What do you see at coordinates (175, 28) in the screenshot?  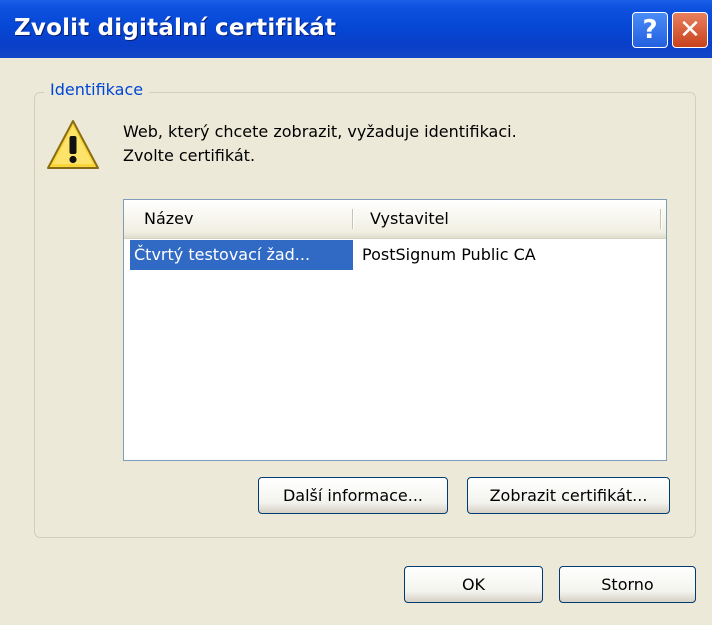 I see `window-title: Zvolit digitální certifikát` at bounding box center [175, 28].